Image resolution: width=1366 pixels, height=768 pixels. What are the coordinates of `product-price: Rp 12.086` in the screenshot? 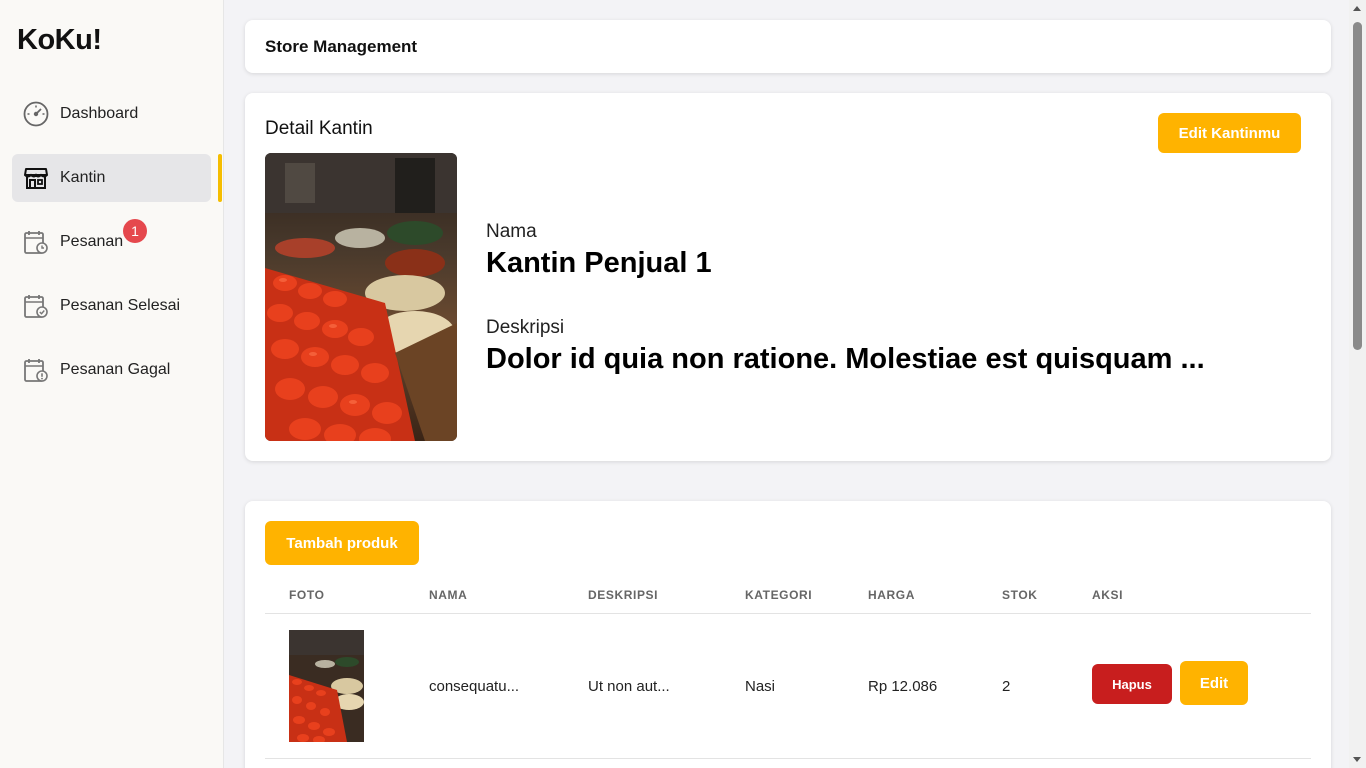 It's located at (903, 686).